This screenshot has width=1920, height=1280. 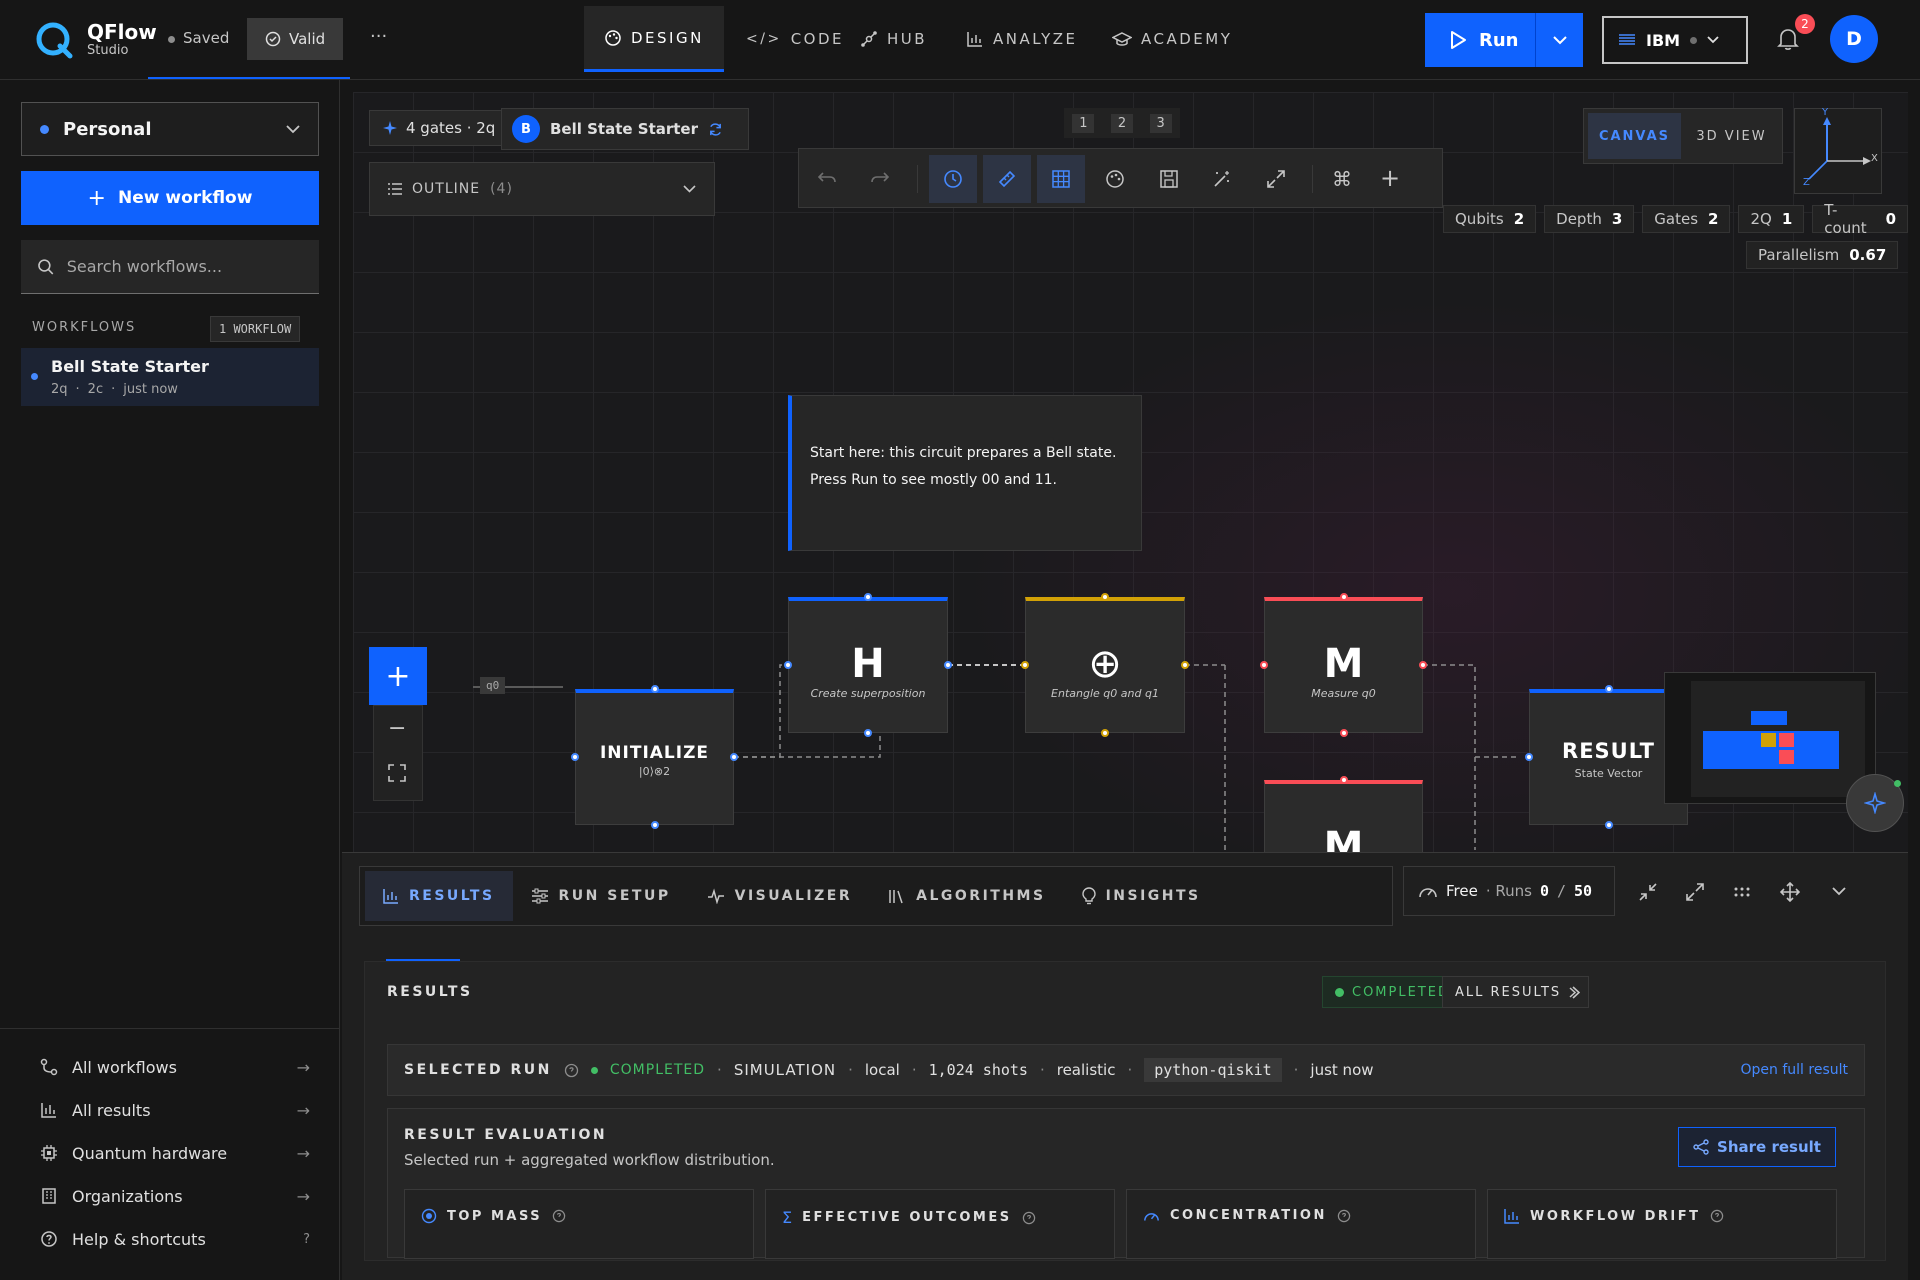 What do you see at coordinates (1686, 219) in the screenshot?
I see `metric-gates: Gates 2` at bounding box center [1686, 219].